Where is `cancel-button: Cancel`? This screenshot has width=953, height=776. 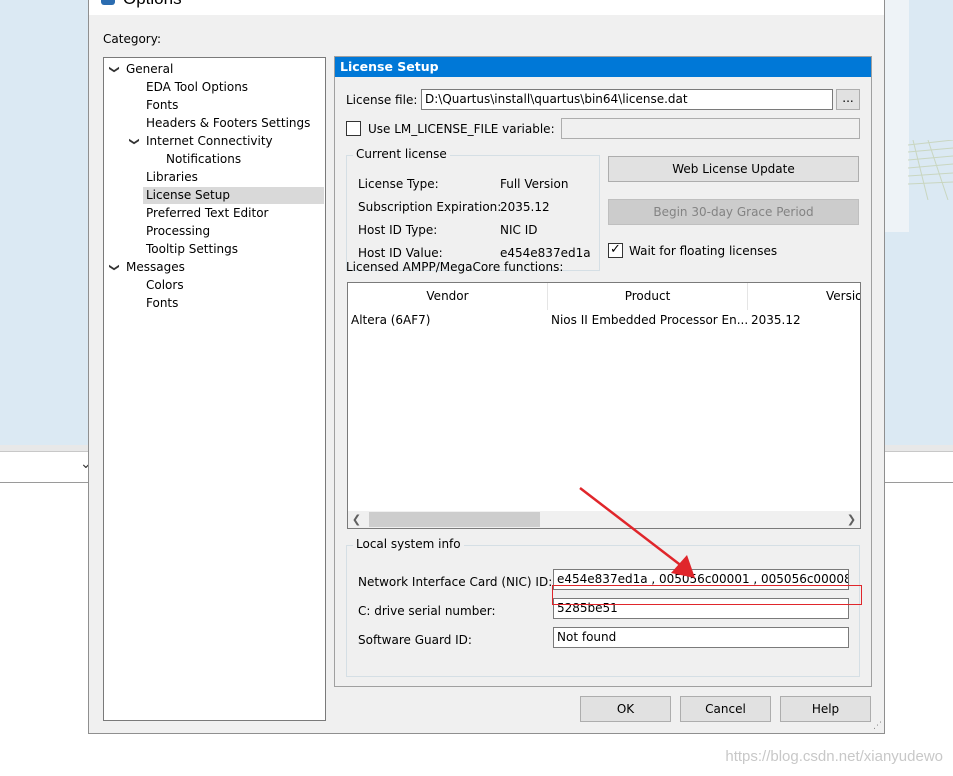
cancel-button: Cancel is located at coordinates (725, 709).